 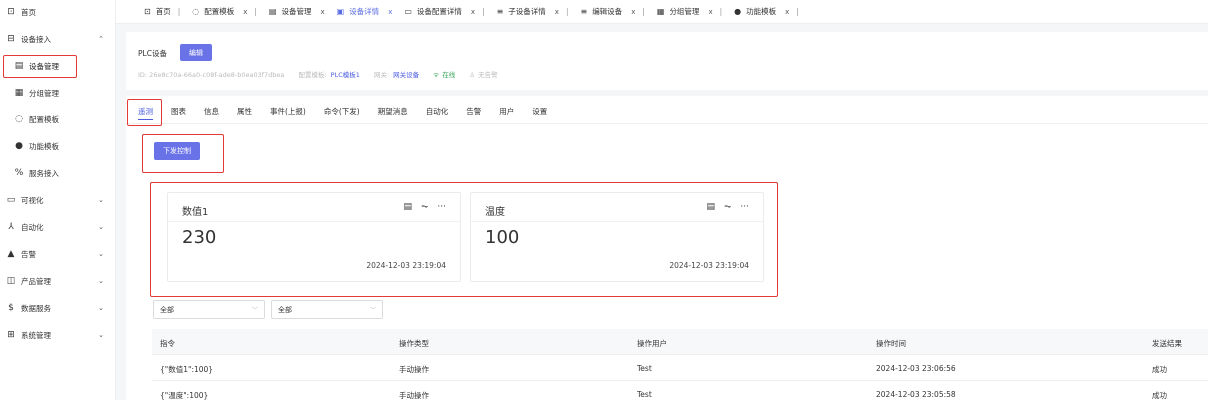 What do you see at coordinates (689, 12) in the screenshot?
I see `tab-group-management: ▦ 分组管理 x |` at bounding box center [689, 12].